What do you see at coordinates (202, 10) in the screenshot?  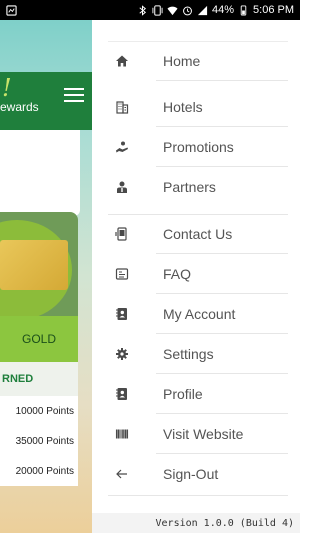 I see `signal-icon` at bounding box center [202, 10].